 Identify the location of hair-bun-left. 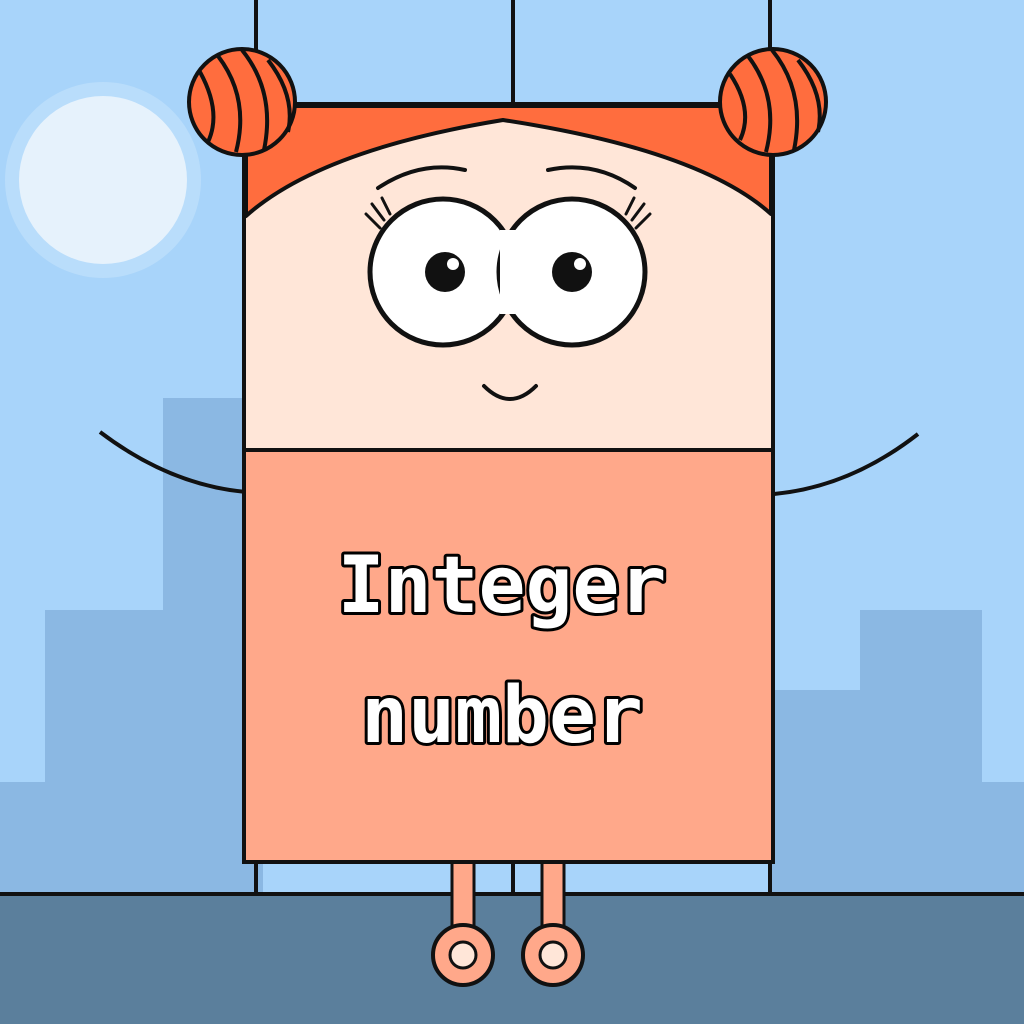
(242, 102).